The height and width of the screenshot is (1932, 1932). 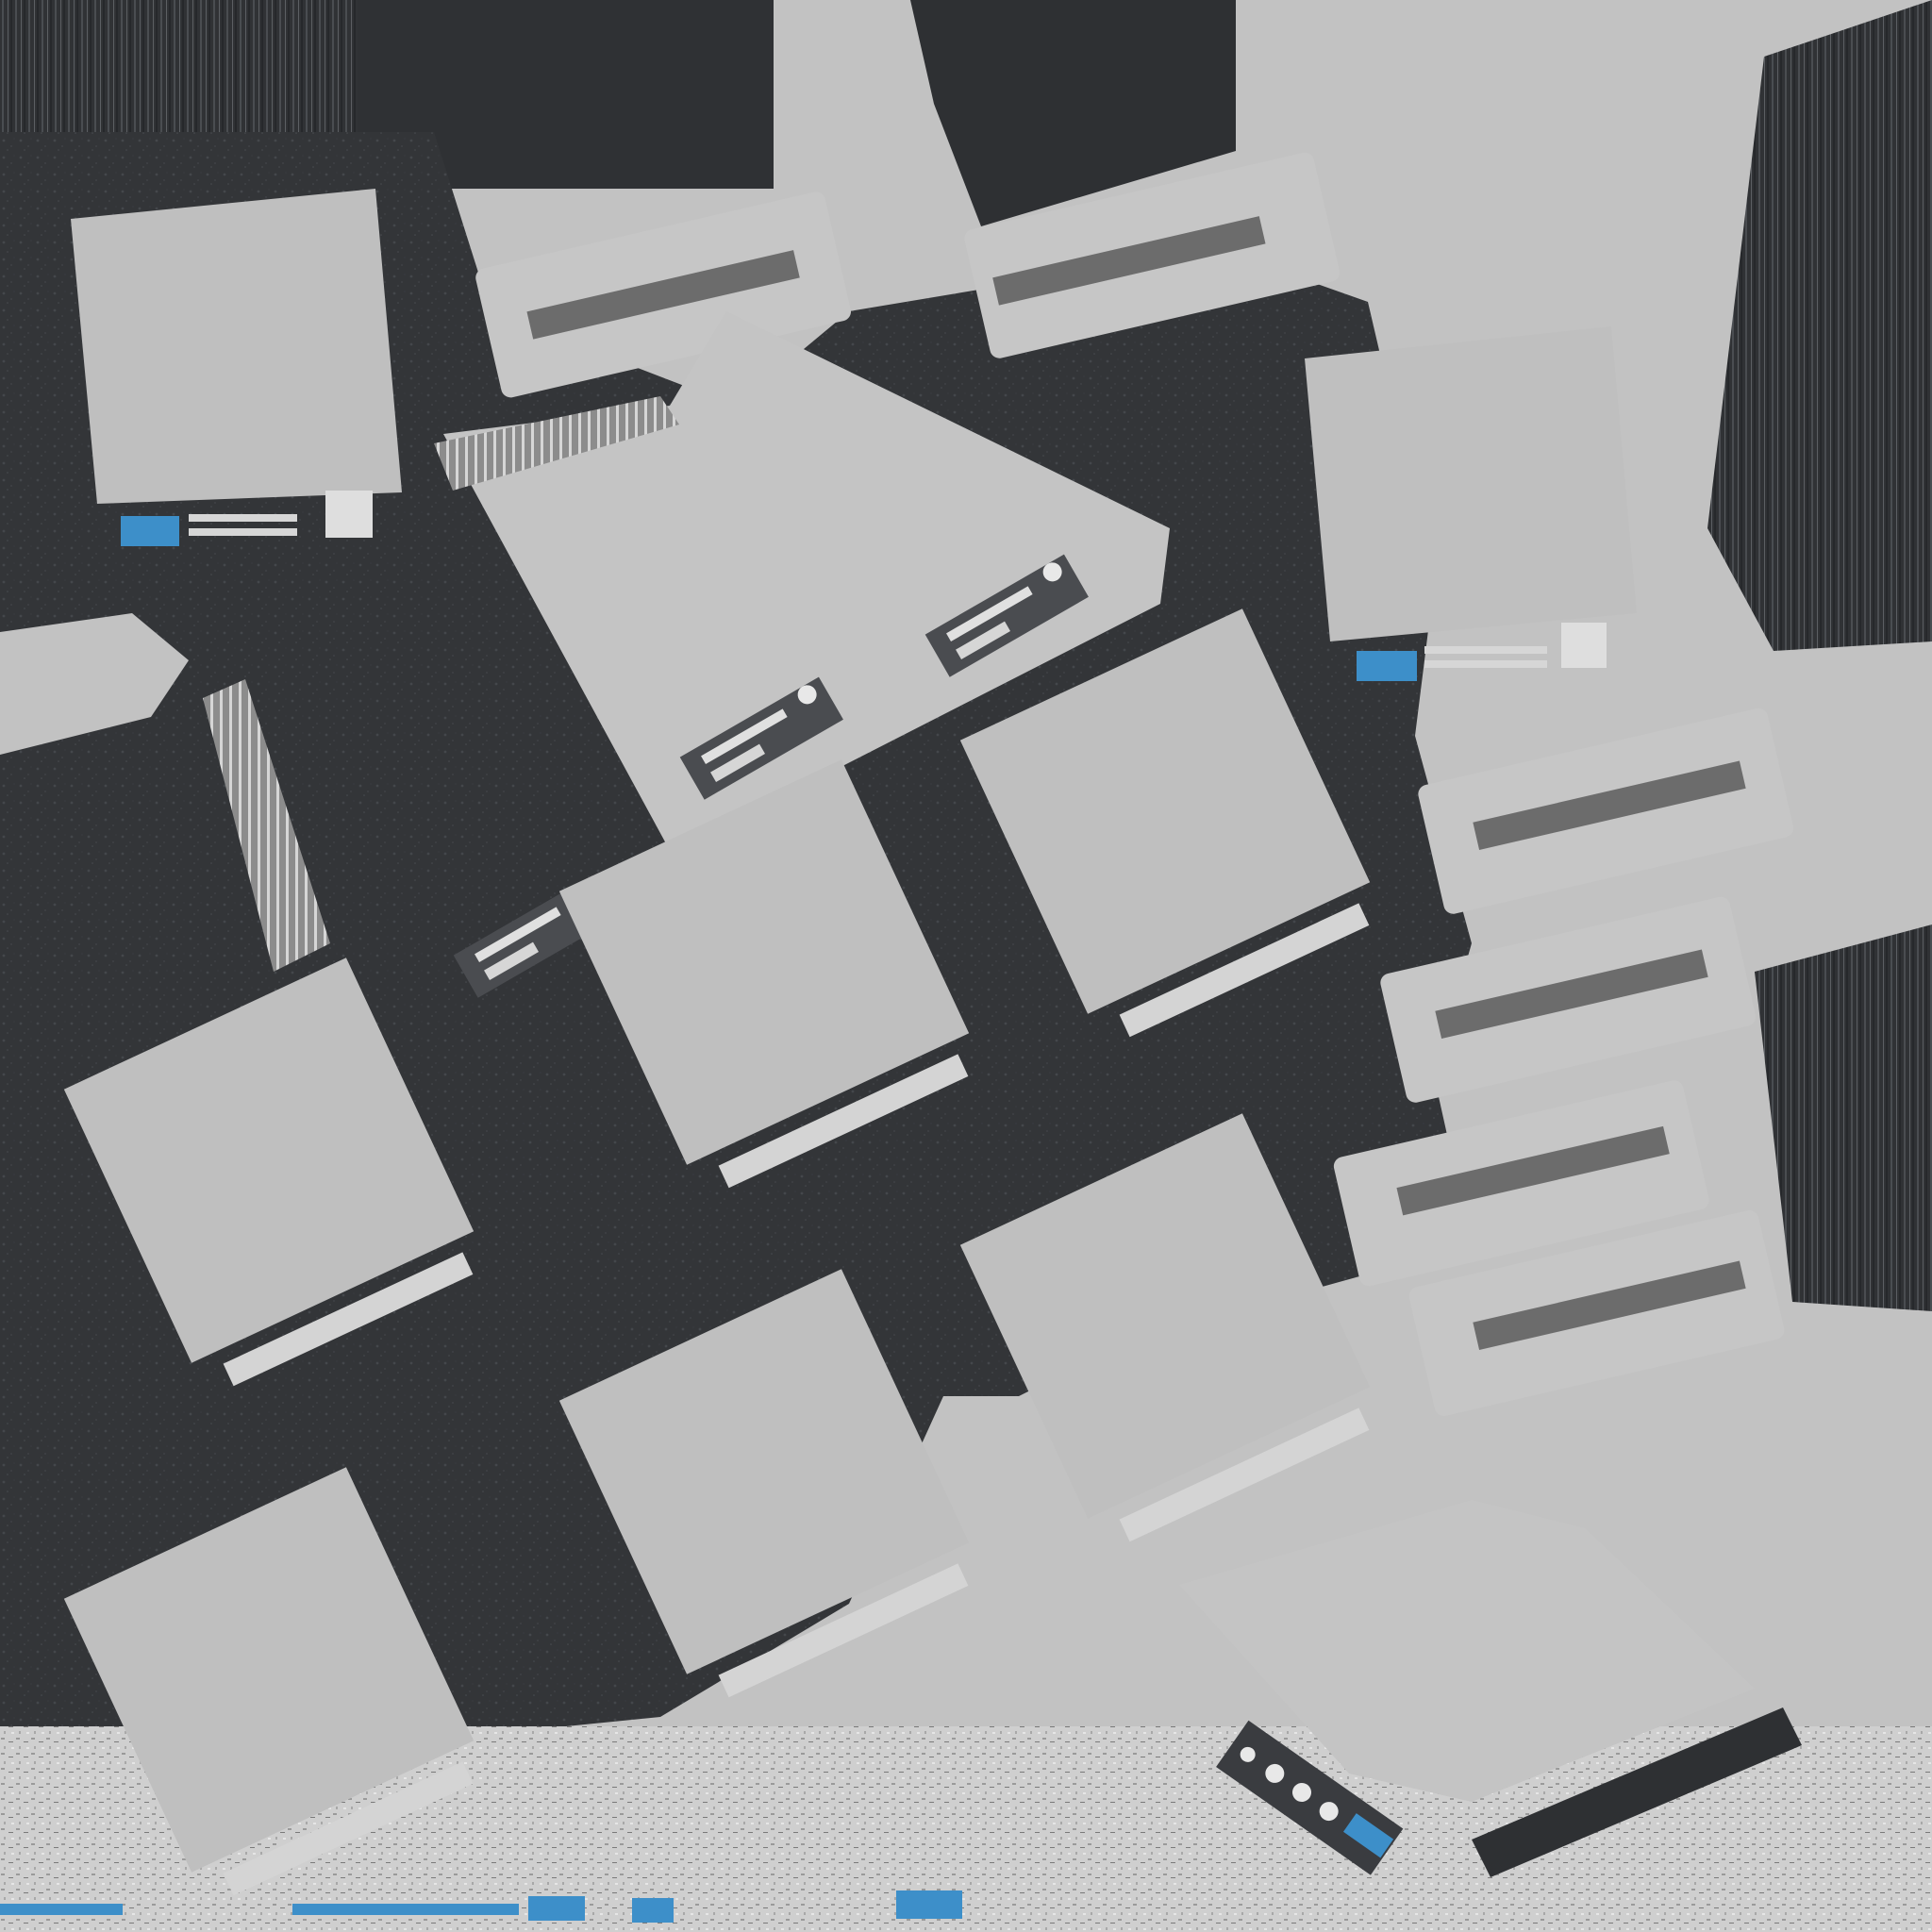 I want to click on device-face-top-left, so click(x=236, y=367).